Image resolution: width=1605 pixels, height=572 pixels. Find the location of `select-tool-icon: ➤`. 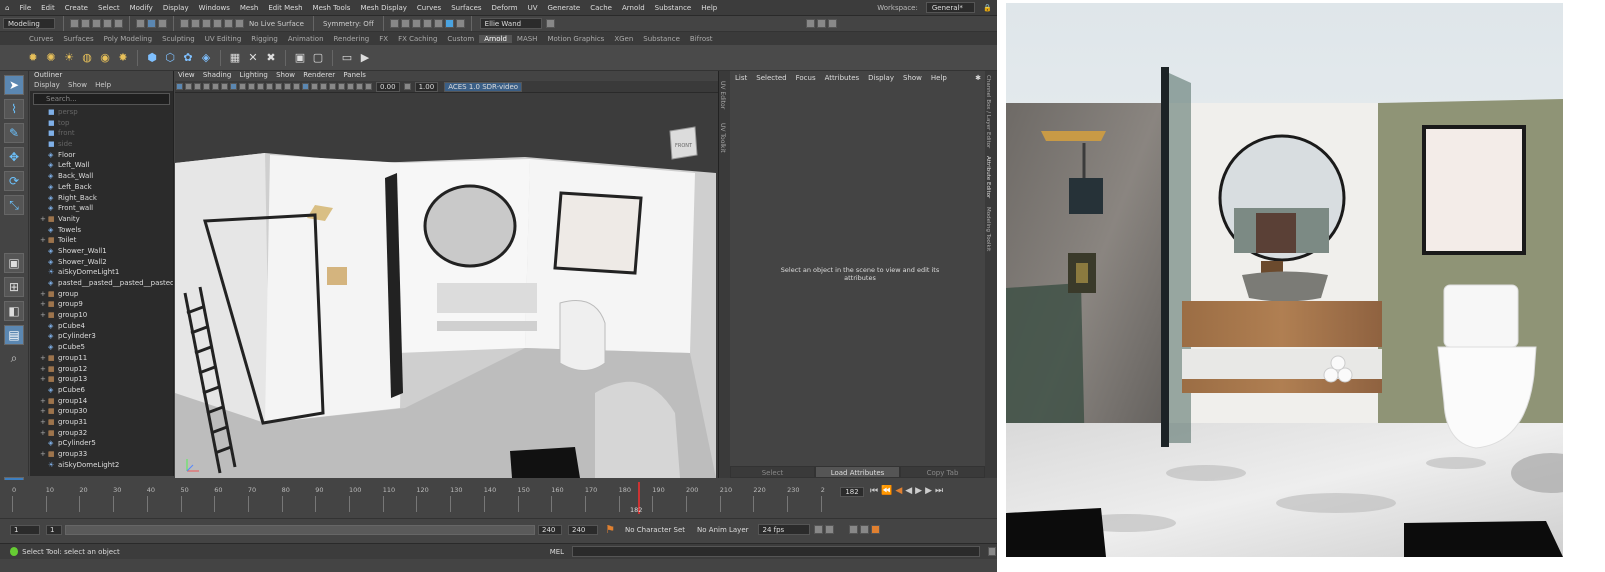

select-tool-icon: ➤ is located at coordinates (14, 85).